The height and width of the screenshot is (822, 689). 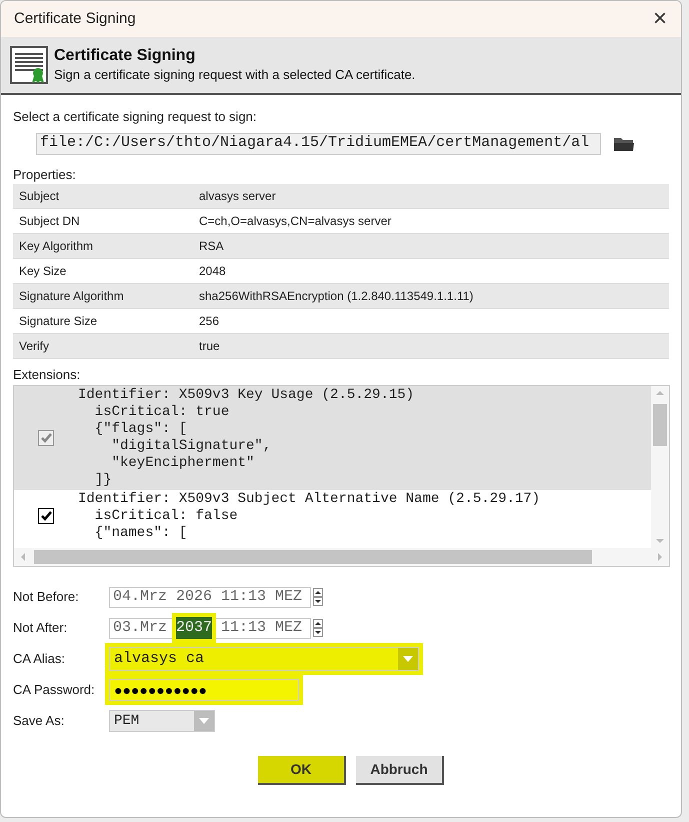 I want to click on field-label: Not Before:, so click(x=46, y=597).